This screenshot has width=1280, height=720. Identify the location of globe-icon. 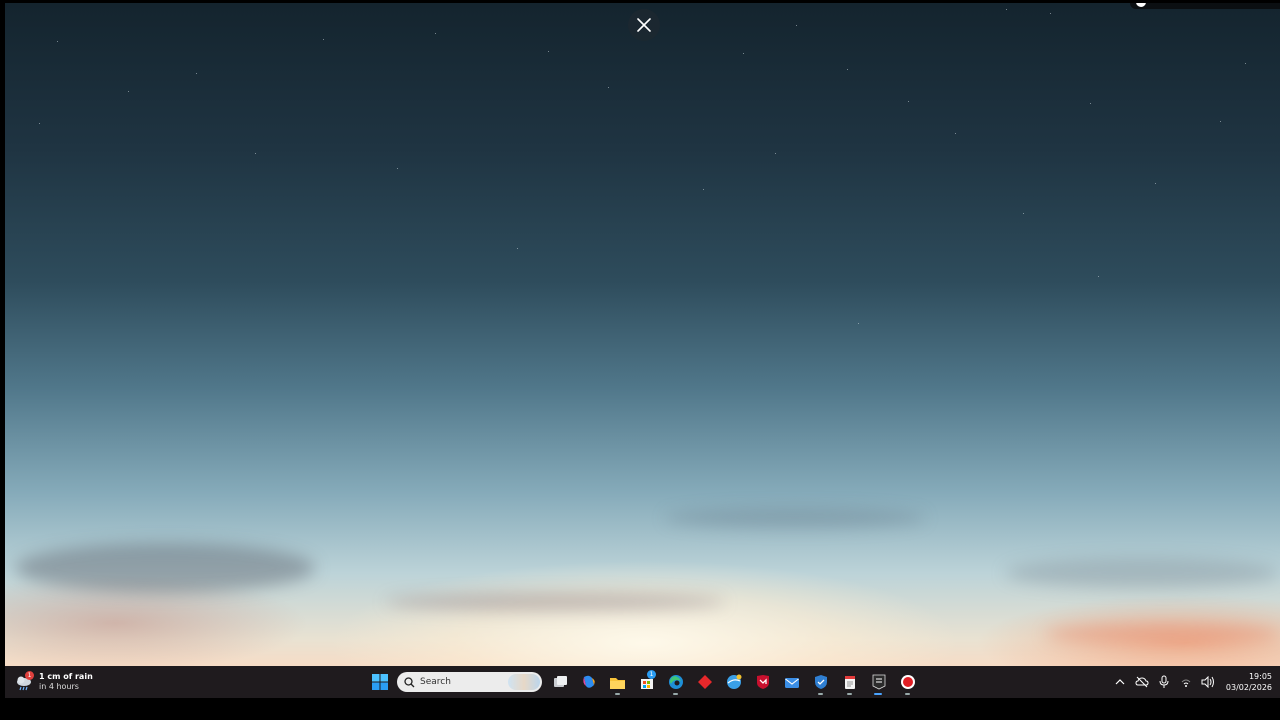
(733, 681).